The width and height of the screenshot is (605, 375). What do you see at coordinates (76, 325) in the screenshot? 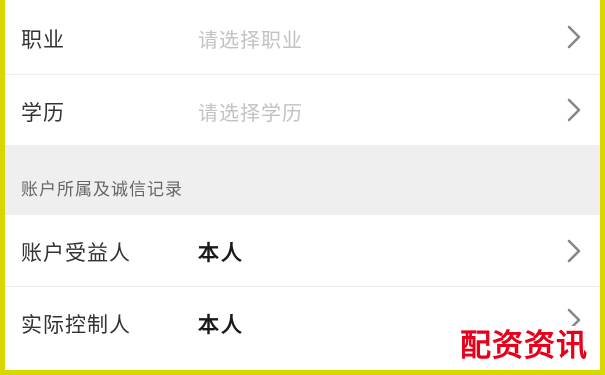
I see `controller-label: 实际控制人` at bounding box center [76, 325].